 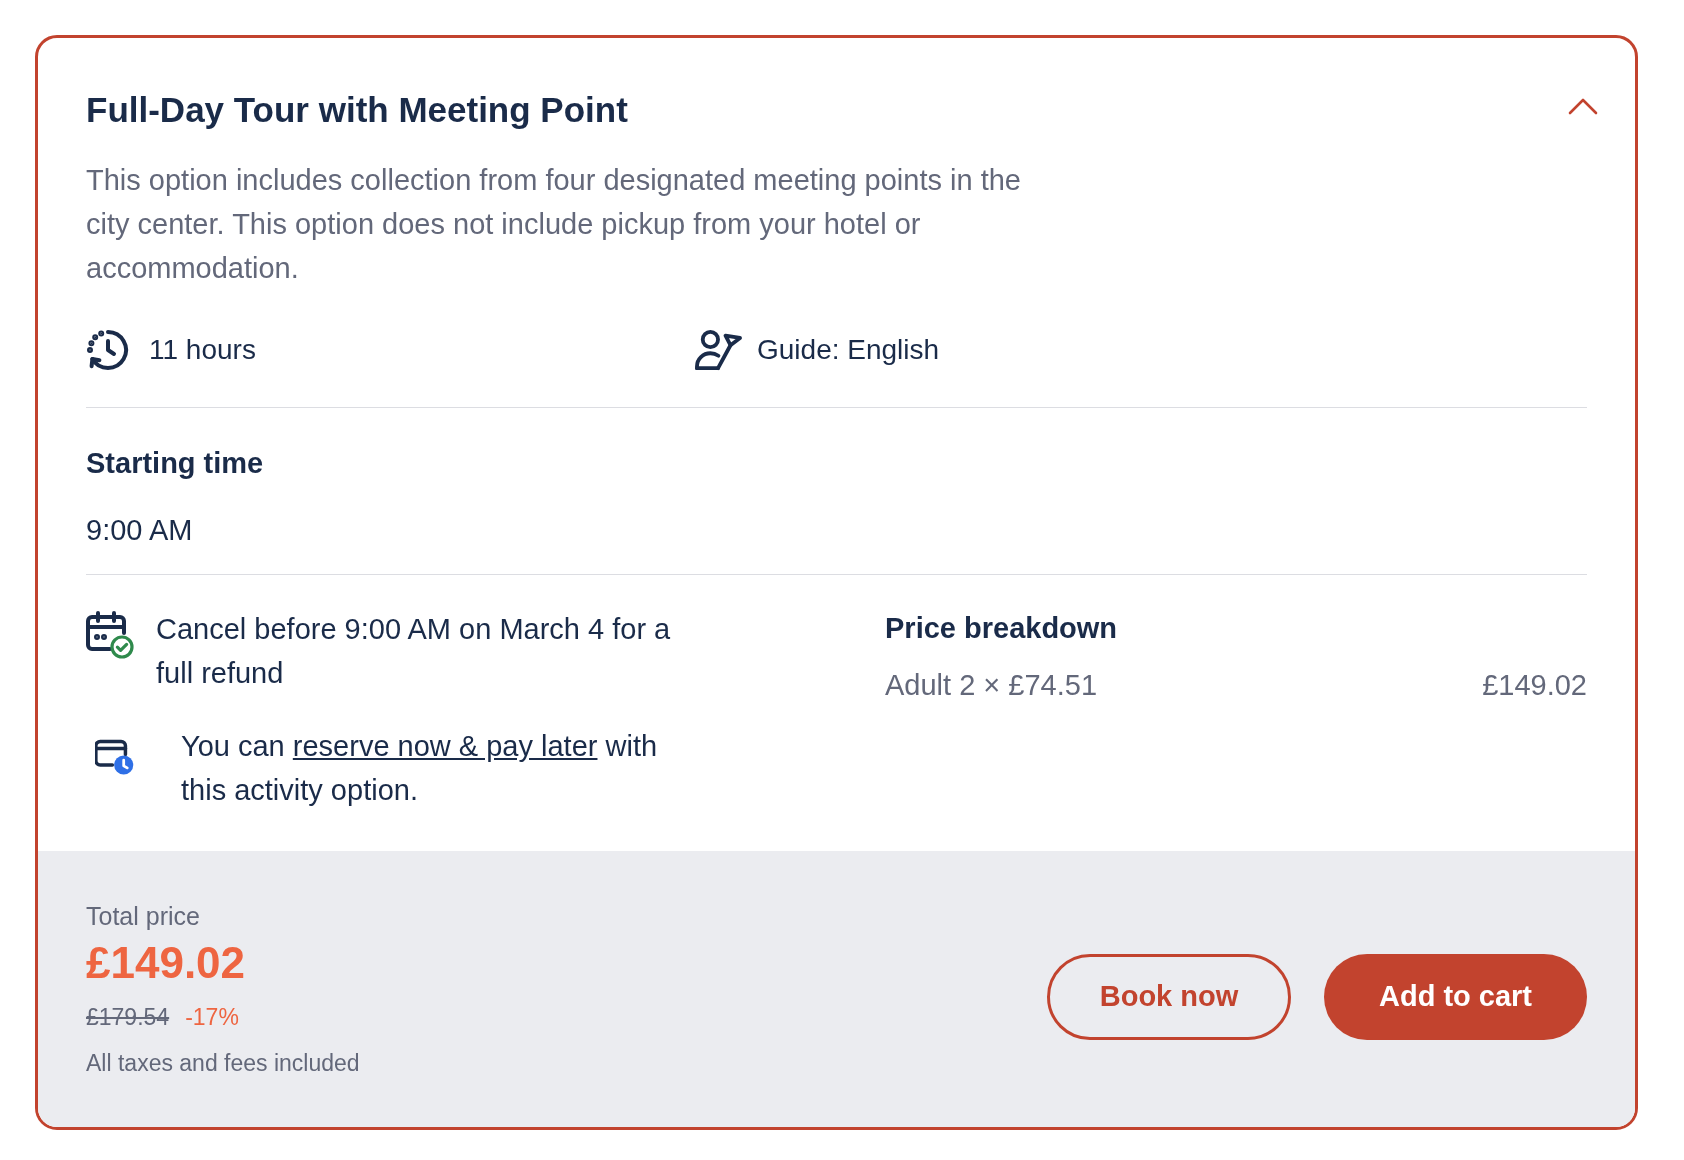 What do you see at coordinates (175, 463) in the screenshot?
I see `section-heading: Starting time` at bounding box center [175, 463].